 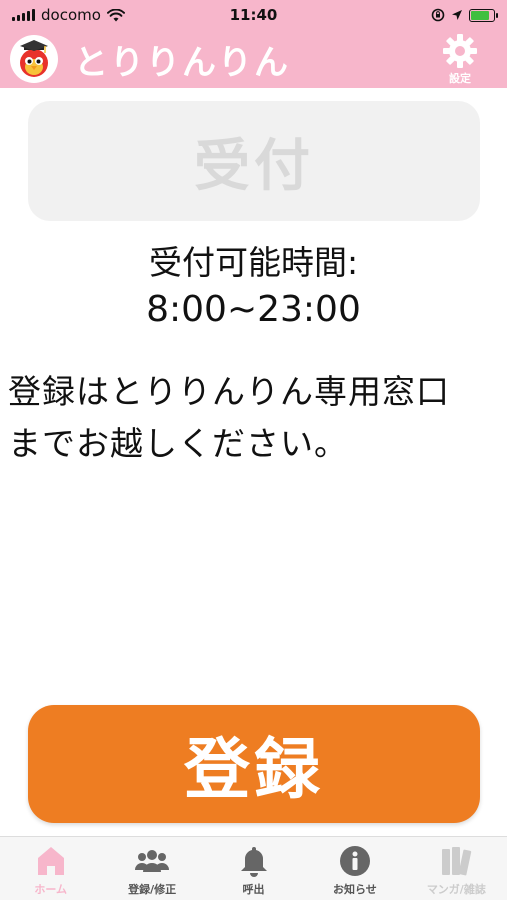 I want to click on tab-register-edit-label: 登録/修正, so click(x=152, y=889).